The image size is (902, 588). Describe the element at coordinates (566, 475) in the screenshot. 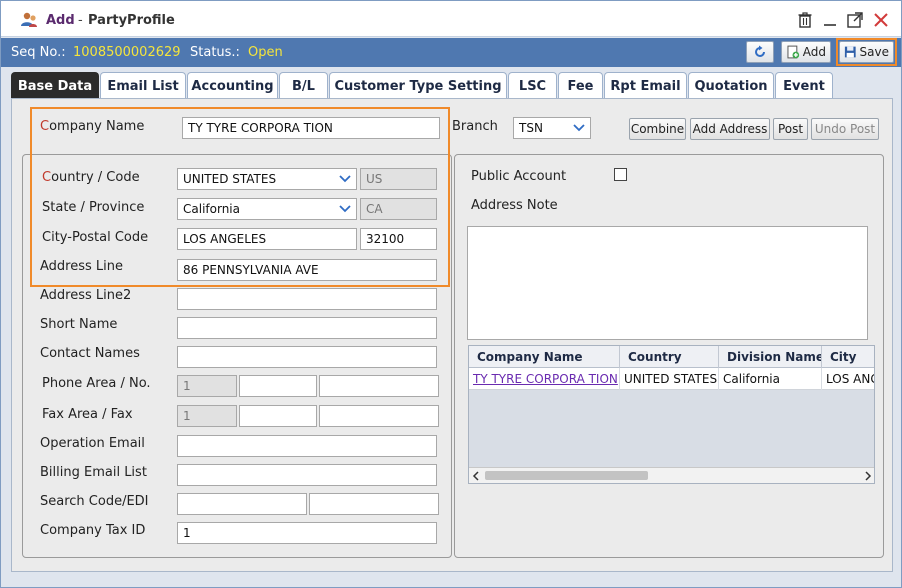

I see `scrollbar-thumb` at that location.